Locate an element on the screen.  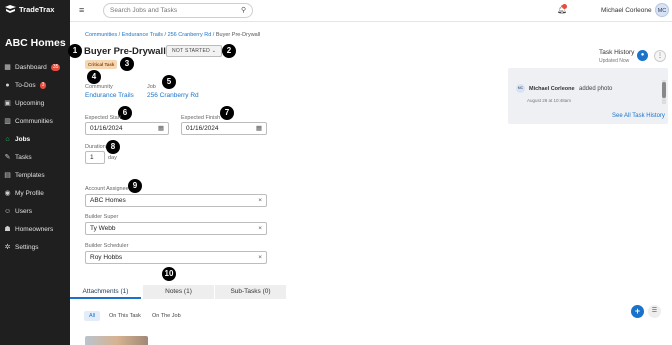
search-input is located at coordinates (178, 10).